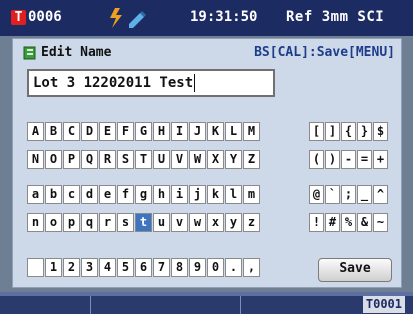 Image resolution: width=413 pixels, height=314 pixels. Describe the element at coordinates (89, 194) in the screenshot. I see `key-lower-row1: d` at that location.